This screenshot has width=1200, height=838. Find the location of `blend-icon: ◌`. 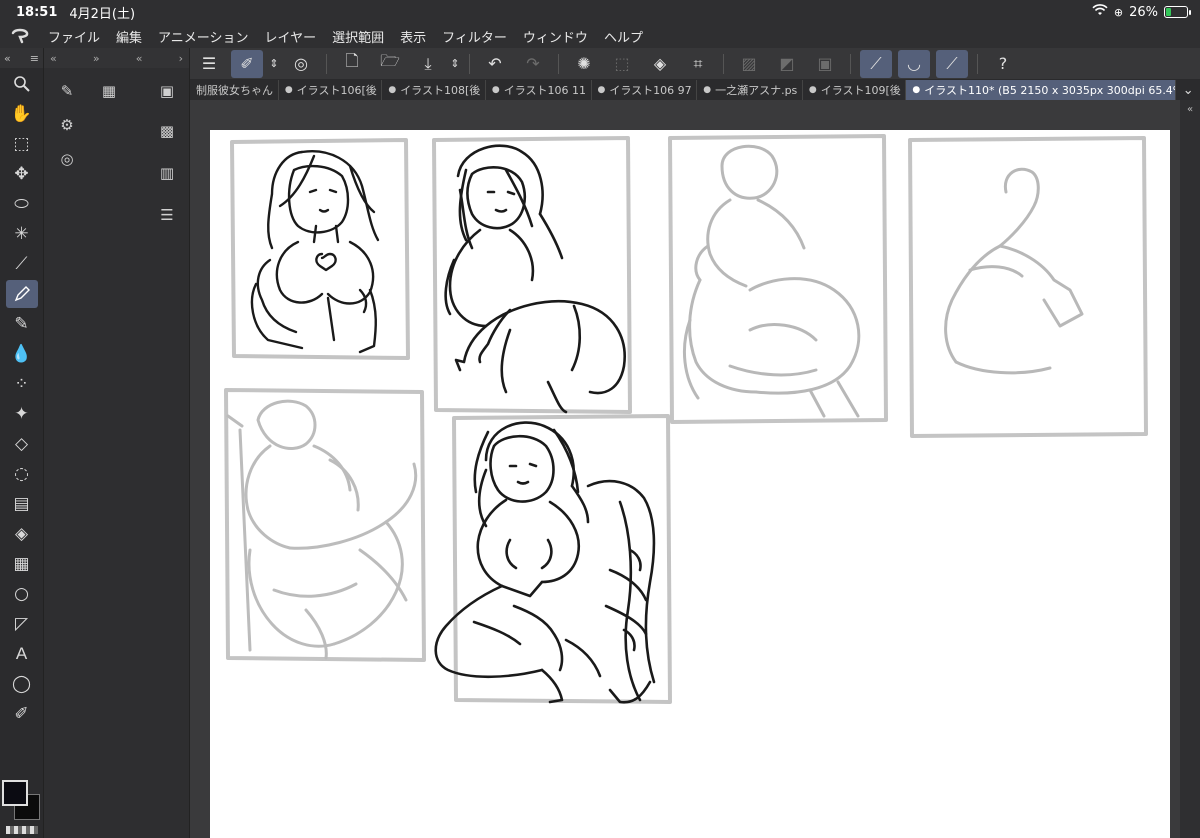

blend-icon: ◌ is located at coordinates (22, 474).